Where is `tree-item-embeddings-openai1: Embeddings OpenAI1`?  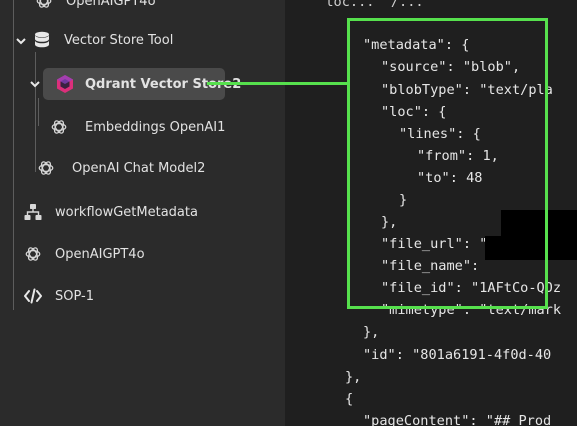
tree-item-embeddings-openai1: Embeddings OpenAI1 is located at coordinates (137, 127).